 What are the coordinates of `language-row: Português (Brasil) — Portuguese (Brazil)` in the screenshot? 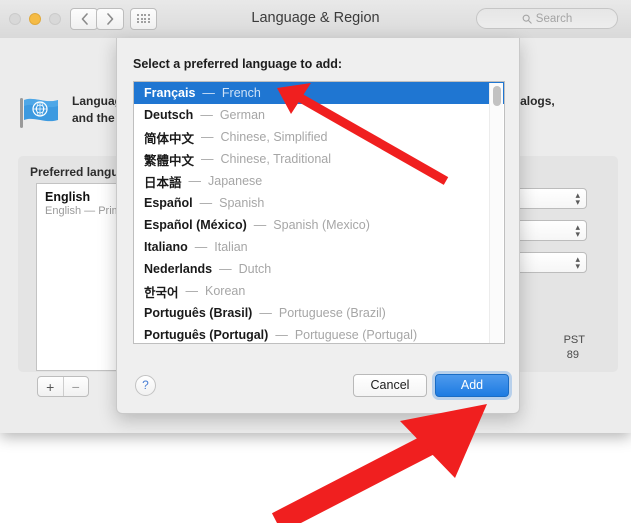 It's located at (319, 313).